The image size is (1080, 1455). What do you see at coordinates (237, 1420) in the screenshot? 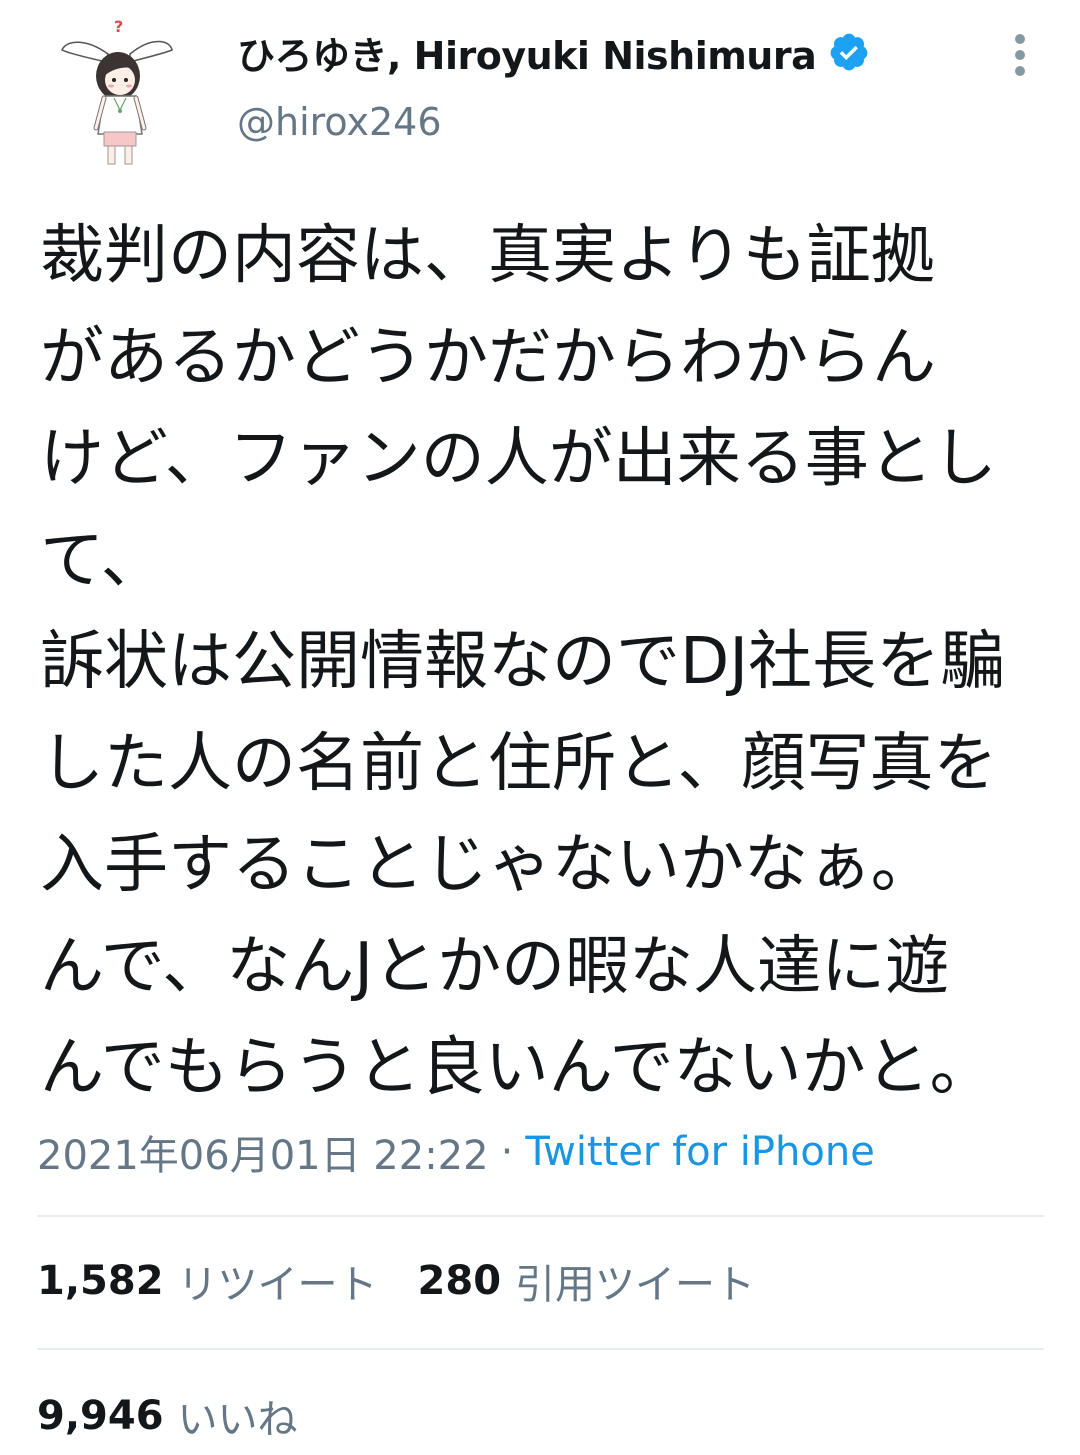
I see `like-label: いいね` at bounding box center [237, 1420].